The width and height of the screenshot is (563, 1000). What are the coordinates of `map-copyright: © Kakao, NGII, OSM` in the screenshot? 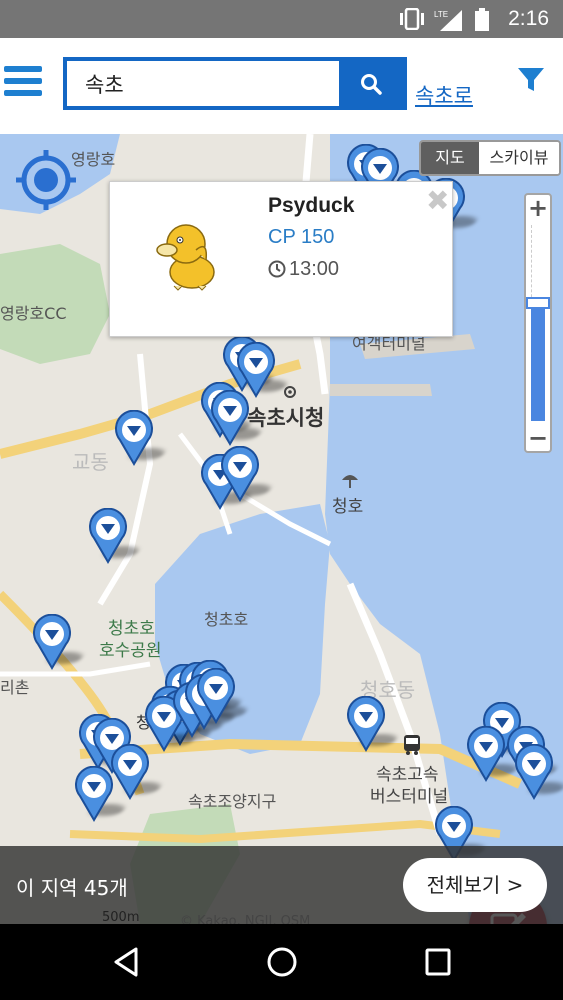 It's located at (245, 919).